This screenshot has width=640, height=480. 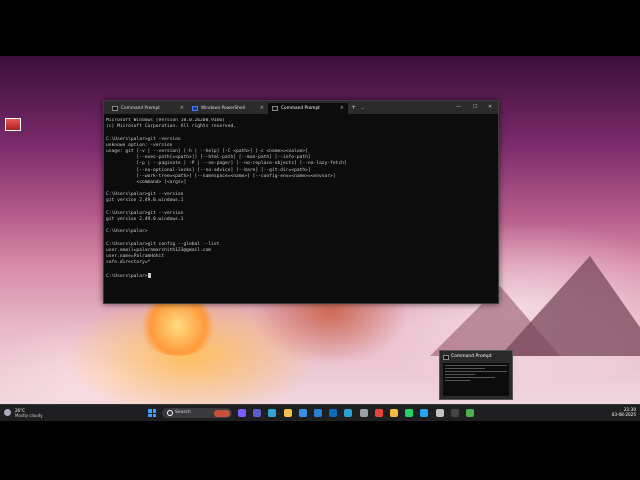 I want to click on tab-powershell: Windows PowerShell ×, so click(x=228, y=108).